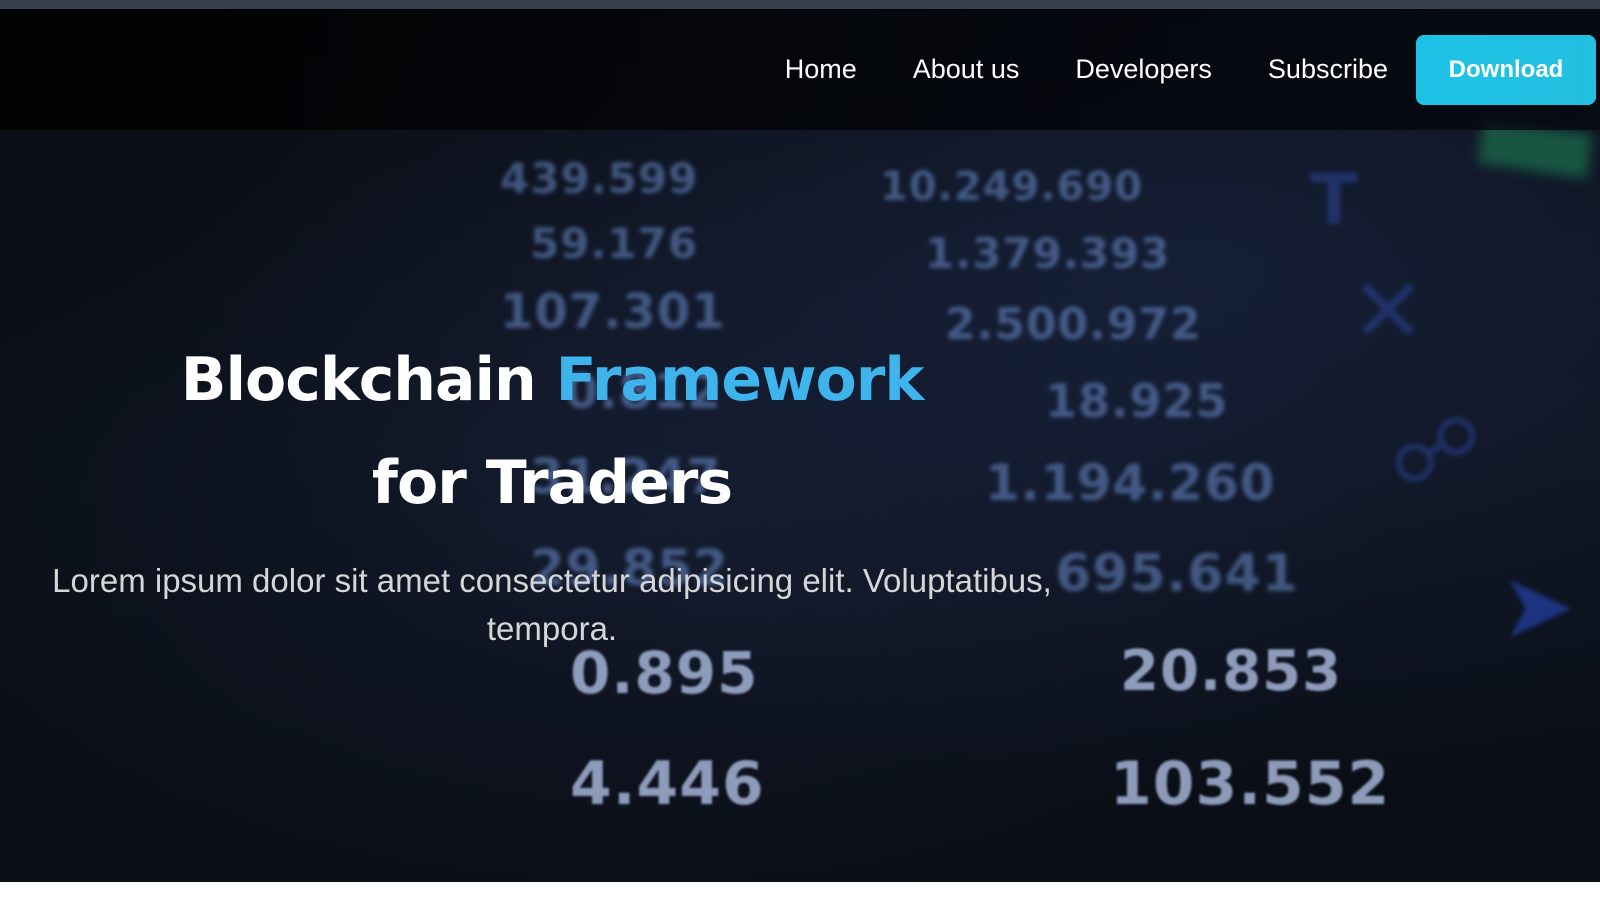 The width and height of the screenshot is (1600, 900). Describe the element at coordinates (1334, 200) in the screenshot. I see `background-symbol-icon: T` at that location.